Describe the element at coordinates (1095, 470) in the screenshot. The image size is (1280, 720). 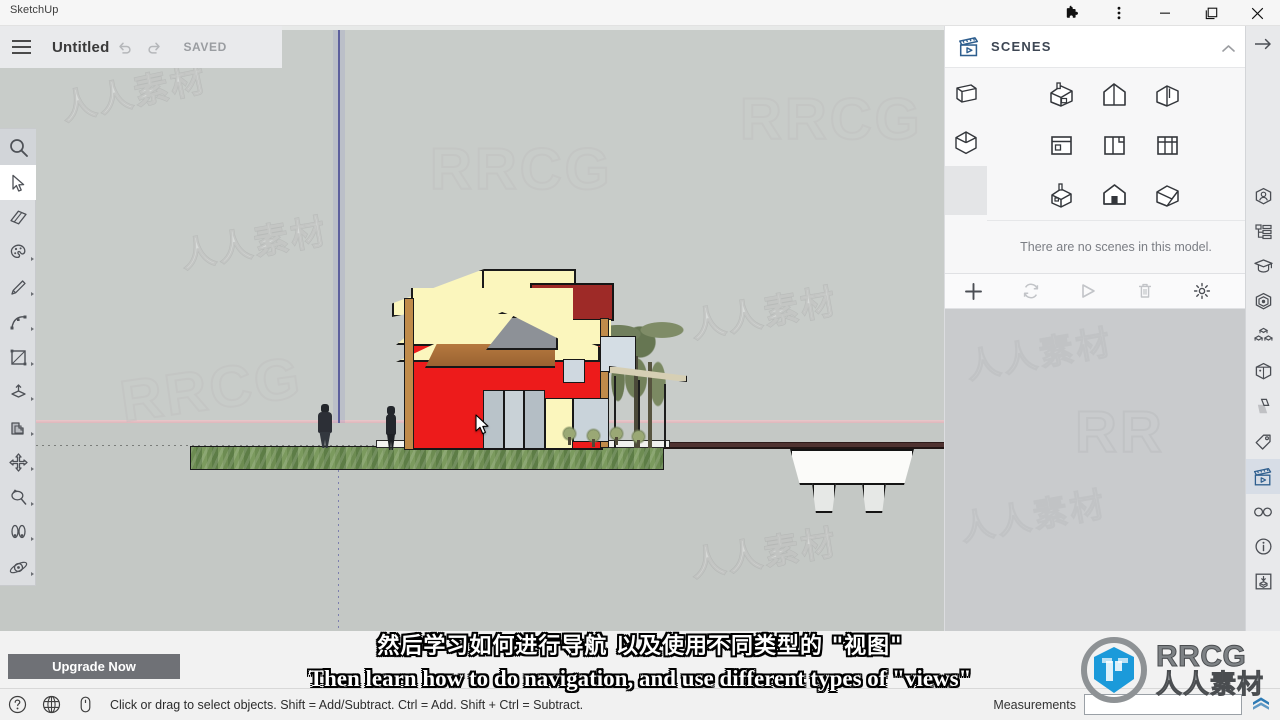
I see `scenes-panel-empty-area: 人人素材 RR 人人素材` at that location.